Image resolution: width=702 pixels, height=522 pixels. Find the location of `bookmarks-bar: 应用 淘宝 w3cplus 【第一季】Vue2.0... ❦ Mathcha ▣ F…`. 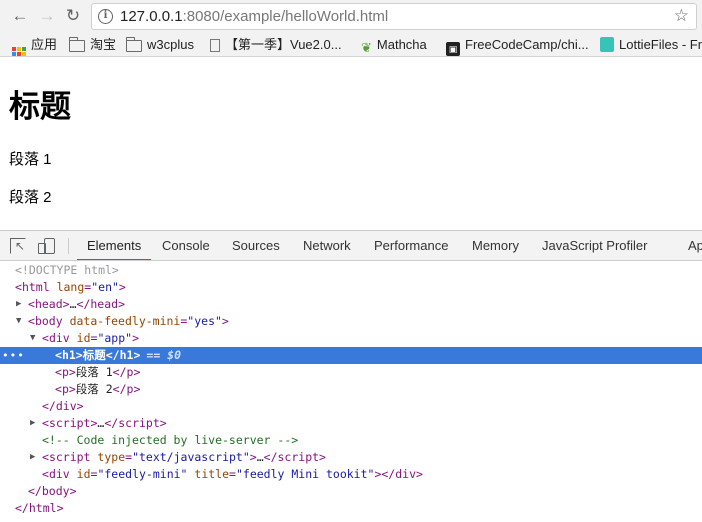

bookmarks-bar: 应用 淘宝 w3cplus 【第一季】Vue2.0... ❦ Mathcha ▣ F… is located at coordinates (351, 45).